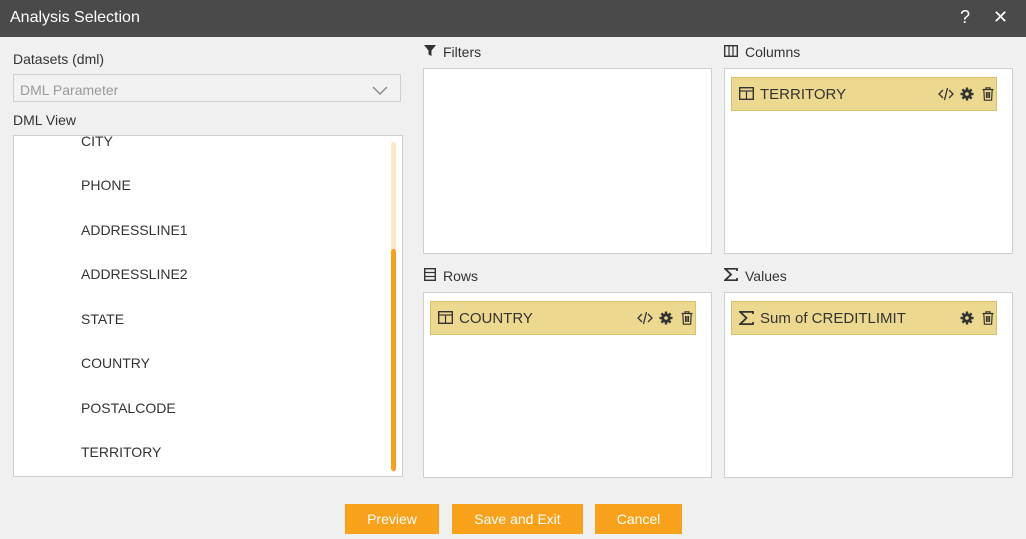 The image size is (1026, 539). Describe the element at coordinates (69, 90) in the screenshot. I see `dataset-select-value: DML Parameter` at that location.